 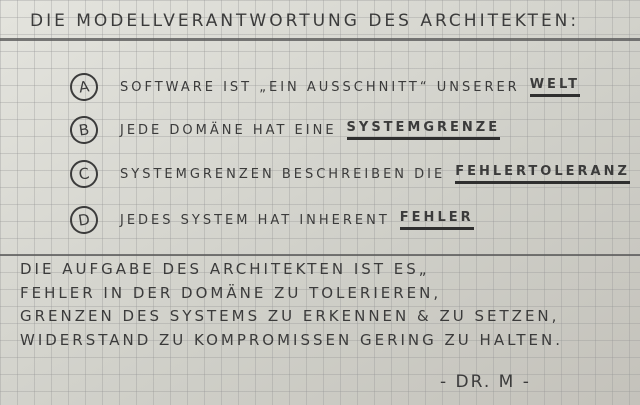 I want to click on statement-text: Software ist „ein Ausschnitt“ unserer, so click(x=320, y=87).